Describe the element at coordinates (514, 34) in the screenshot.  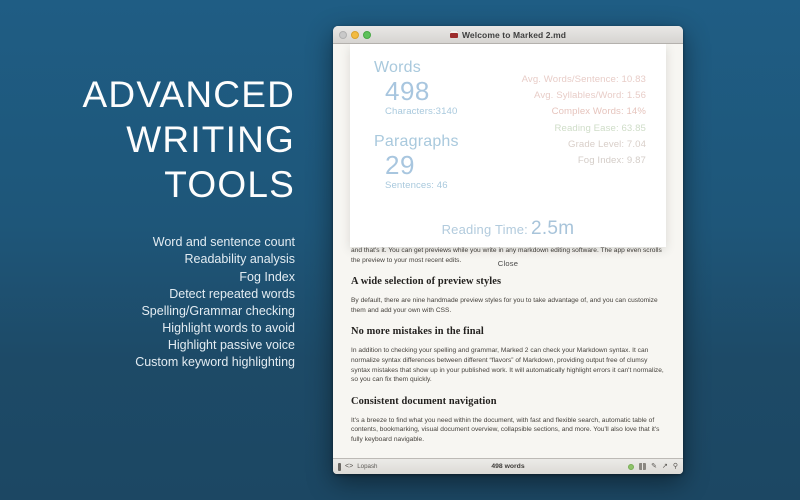
I see `window-title: Welcome to Marked 2.md` at that location.